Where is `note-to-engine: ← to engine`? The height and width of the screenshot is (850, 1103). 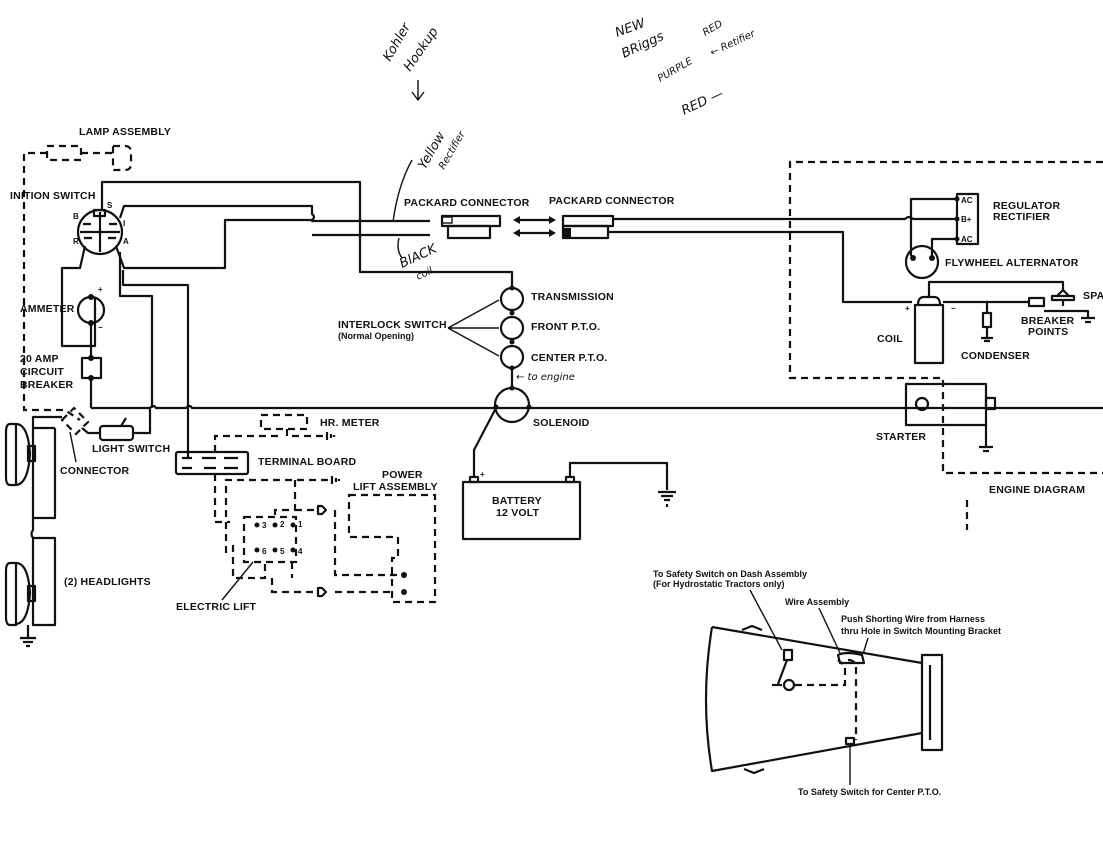
note-to-engine: ← to engine is located at coordinates (545, 377).